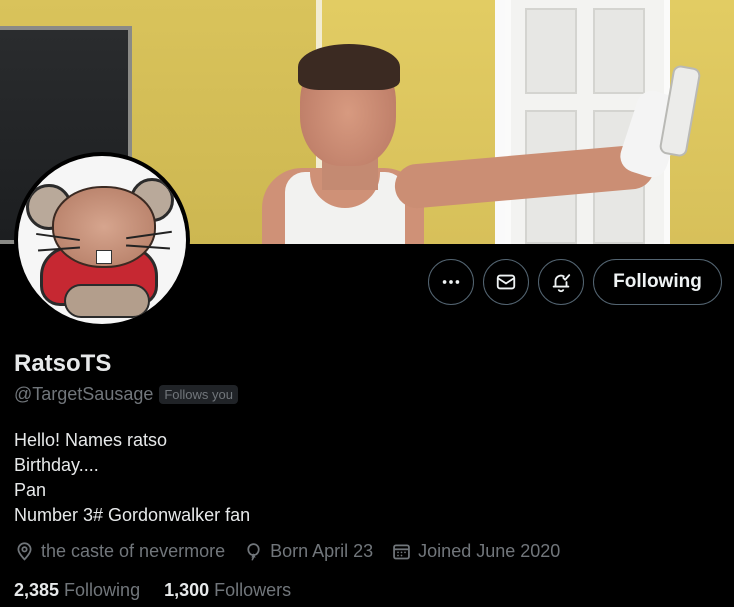 The width and height of the screenshot is (734, 607). I want to click on handle-row: @TargetSausage Follows you, so click(126, 394).